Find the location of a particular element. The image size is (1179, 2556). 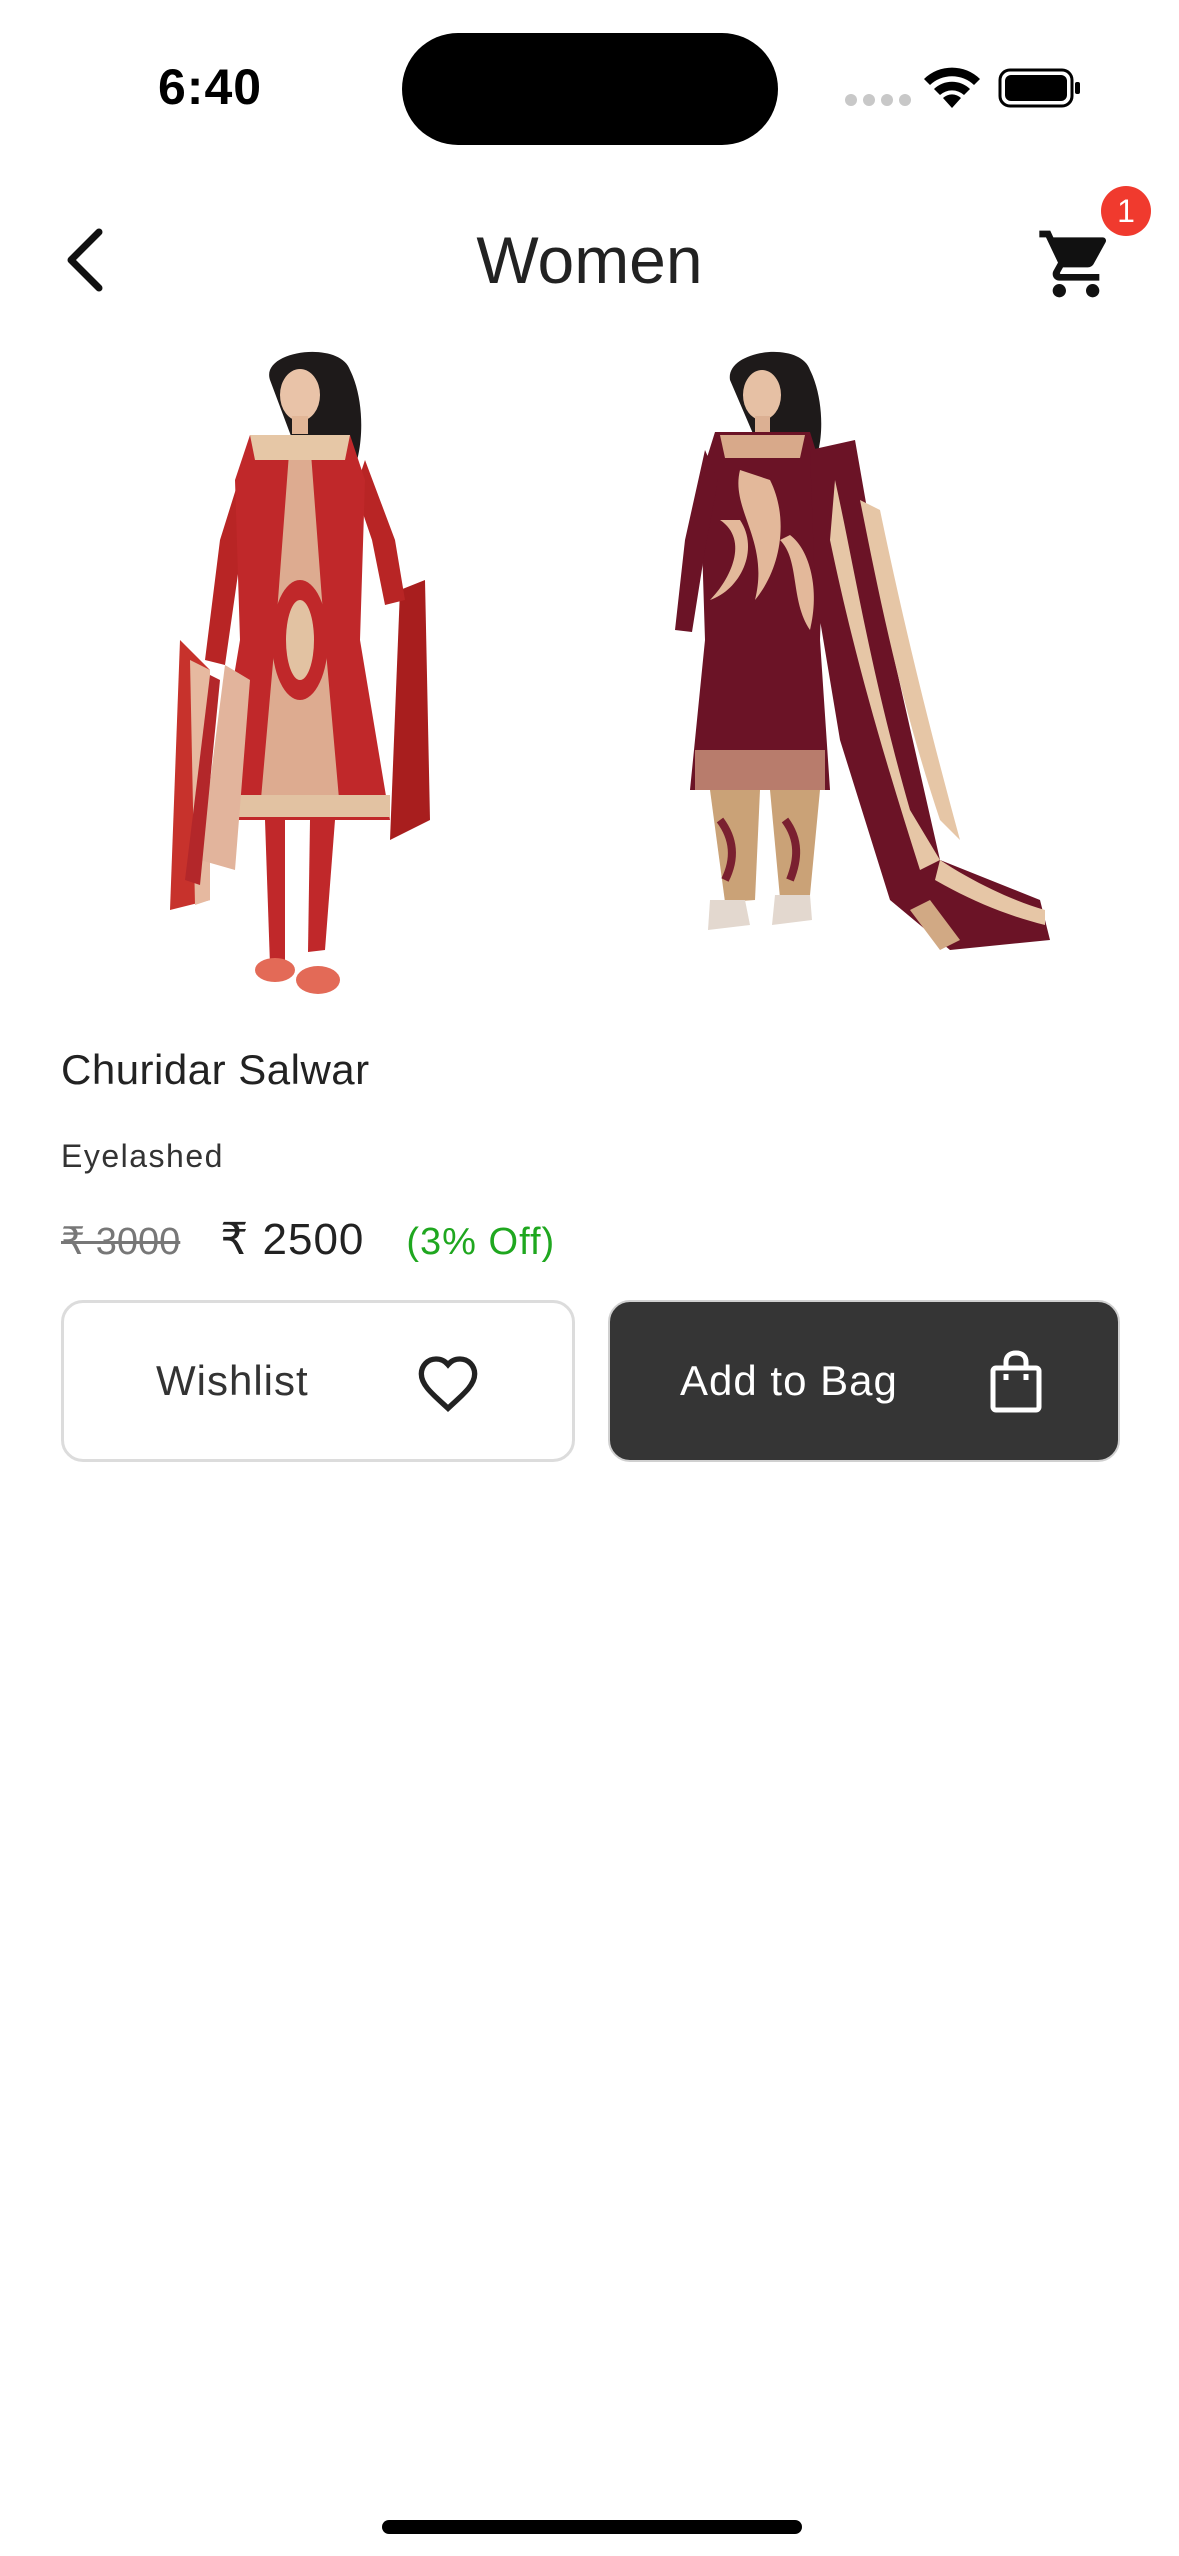

cart-icon is located at coordinates (1073, 264).